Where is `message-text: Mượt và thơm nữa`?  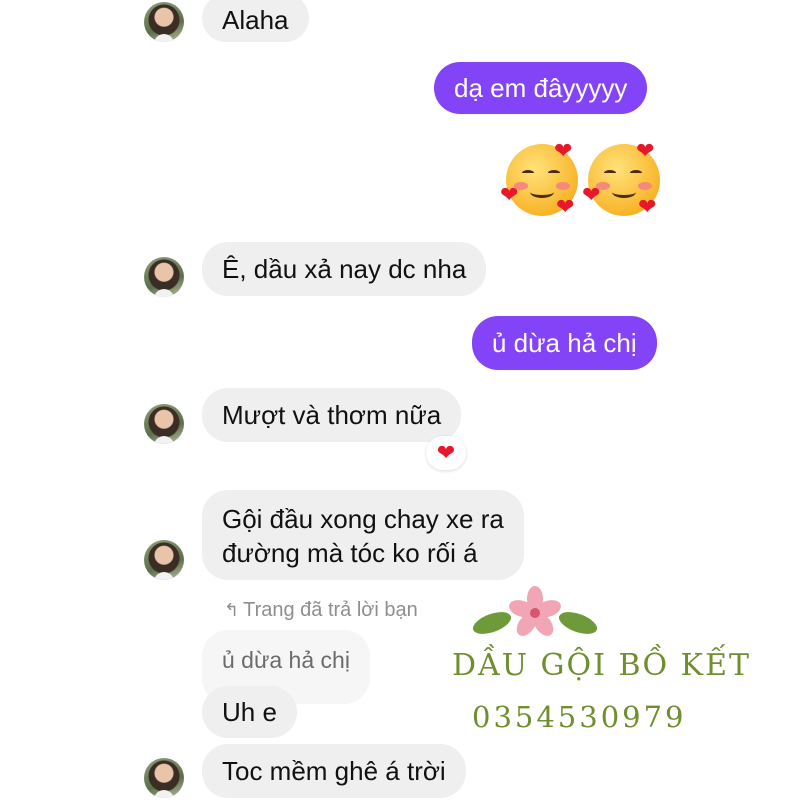 message-text: Mượt và thơm nữa is located at coordinates (332, 415).